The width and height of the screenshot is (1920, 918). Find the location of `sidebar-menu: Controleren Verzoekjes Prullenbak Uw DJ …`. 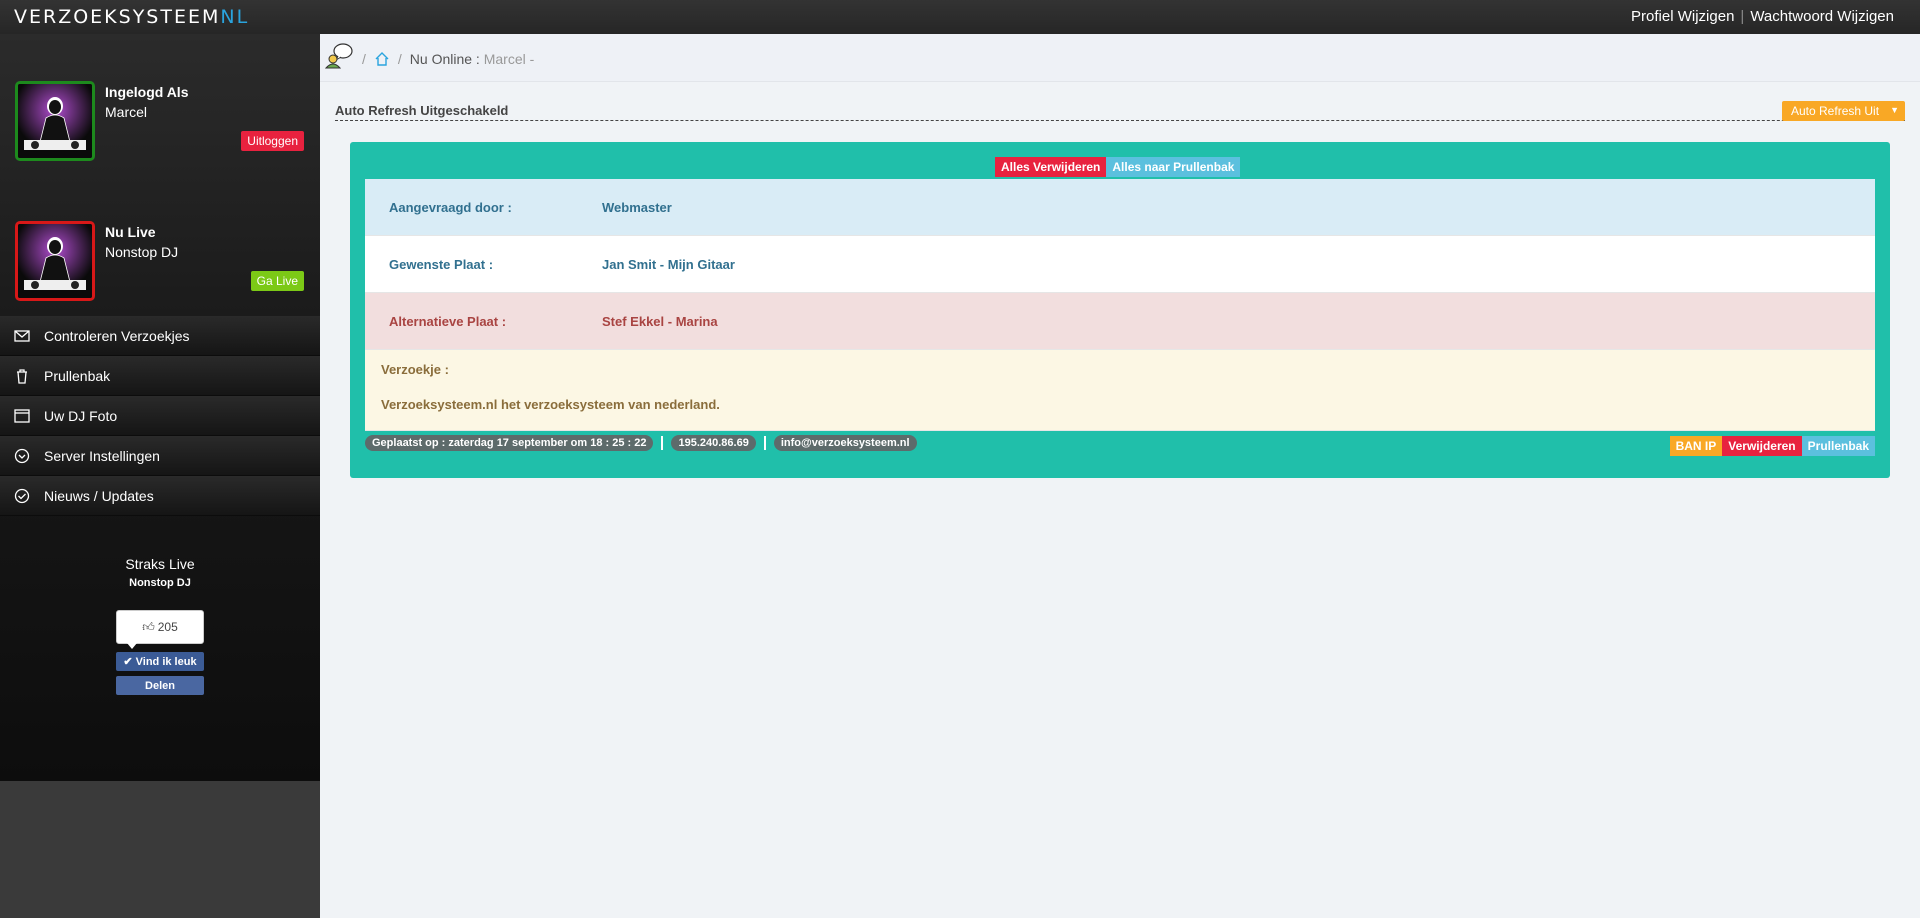

sidebar-menu: Controleren Verzoekjes Prullenbak Uw DJ … is located at coordinates (160, 416).